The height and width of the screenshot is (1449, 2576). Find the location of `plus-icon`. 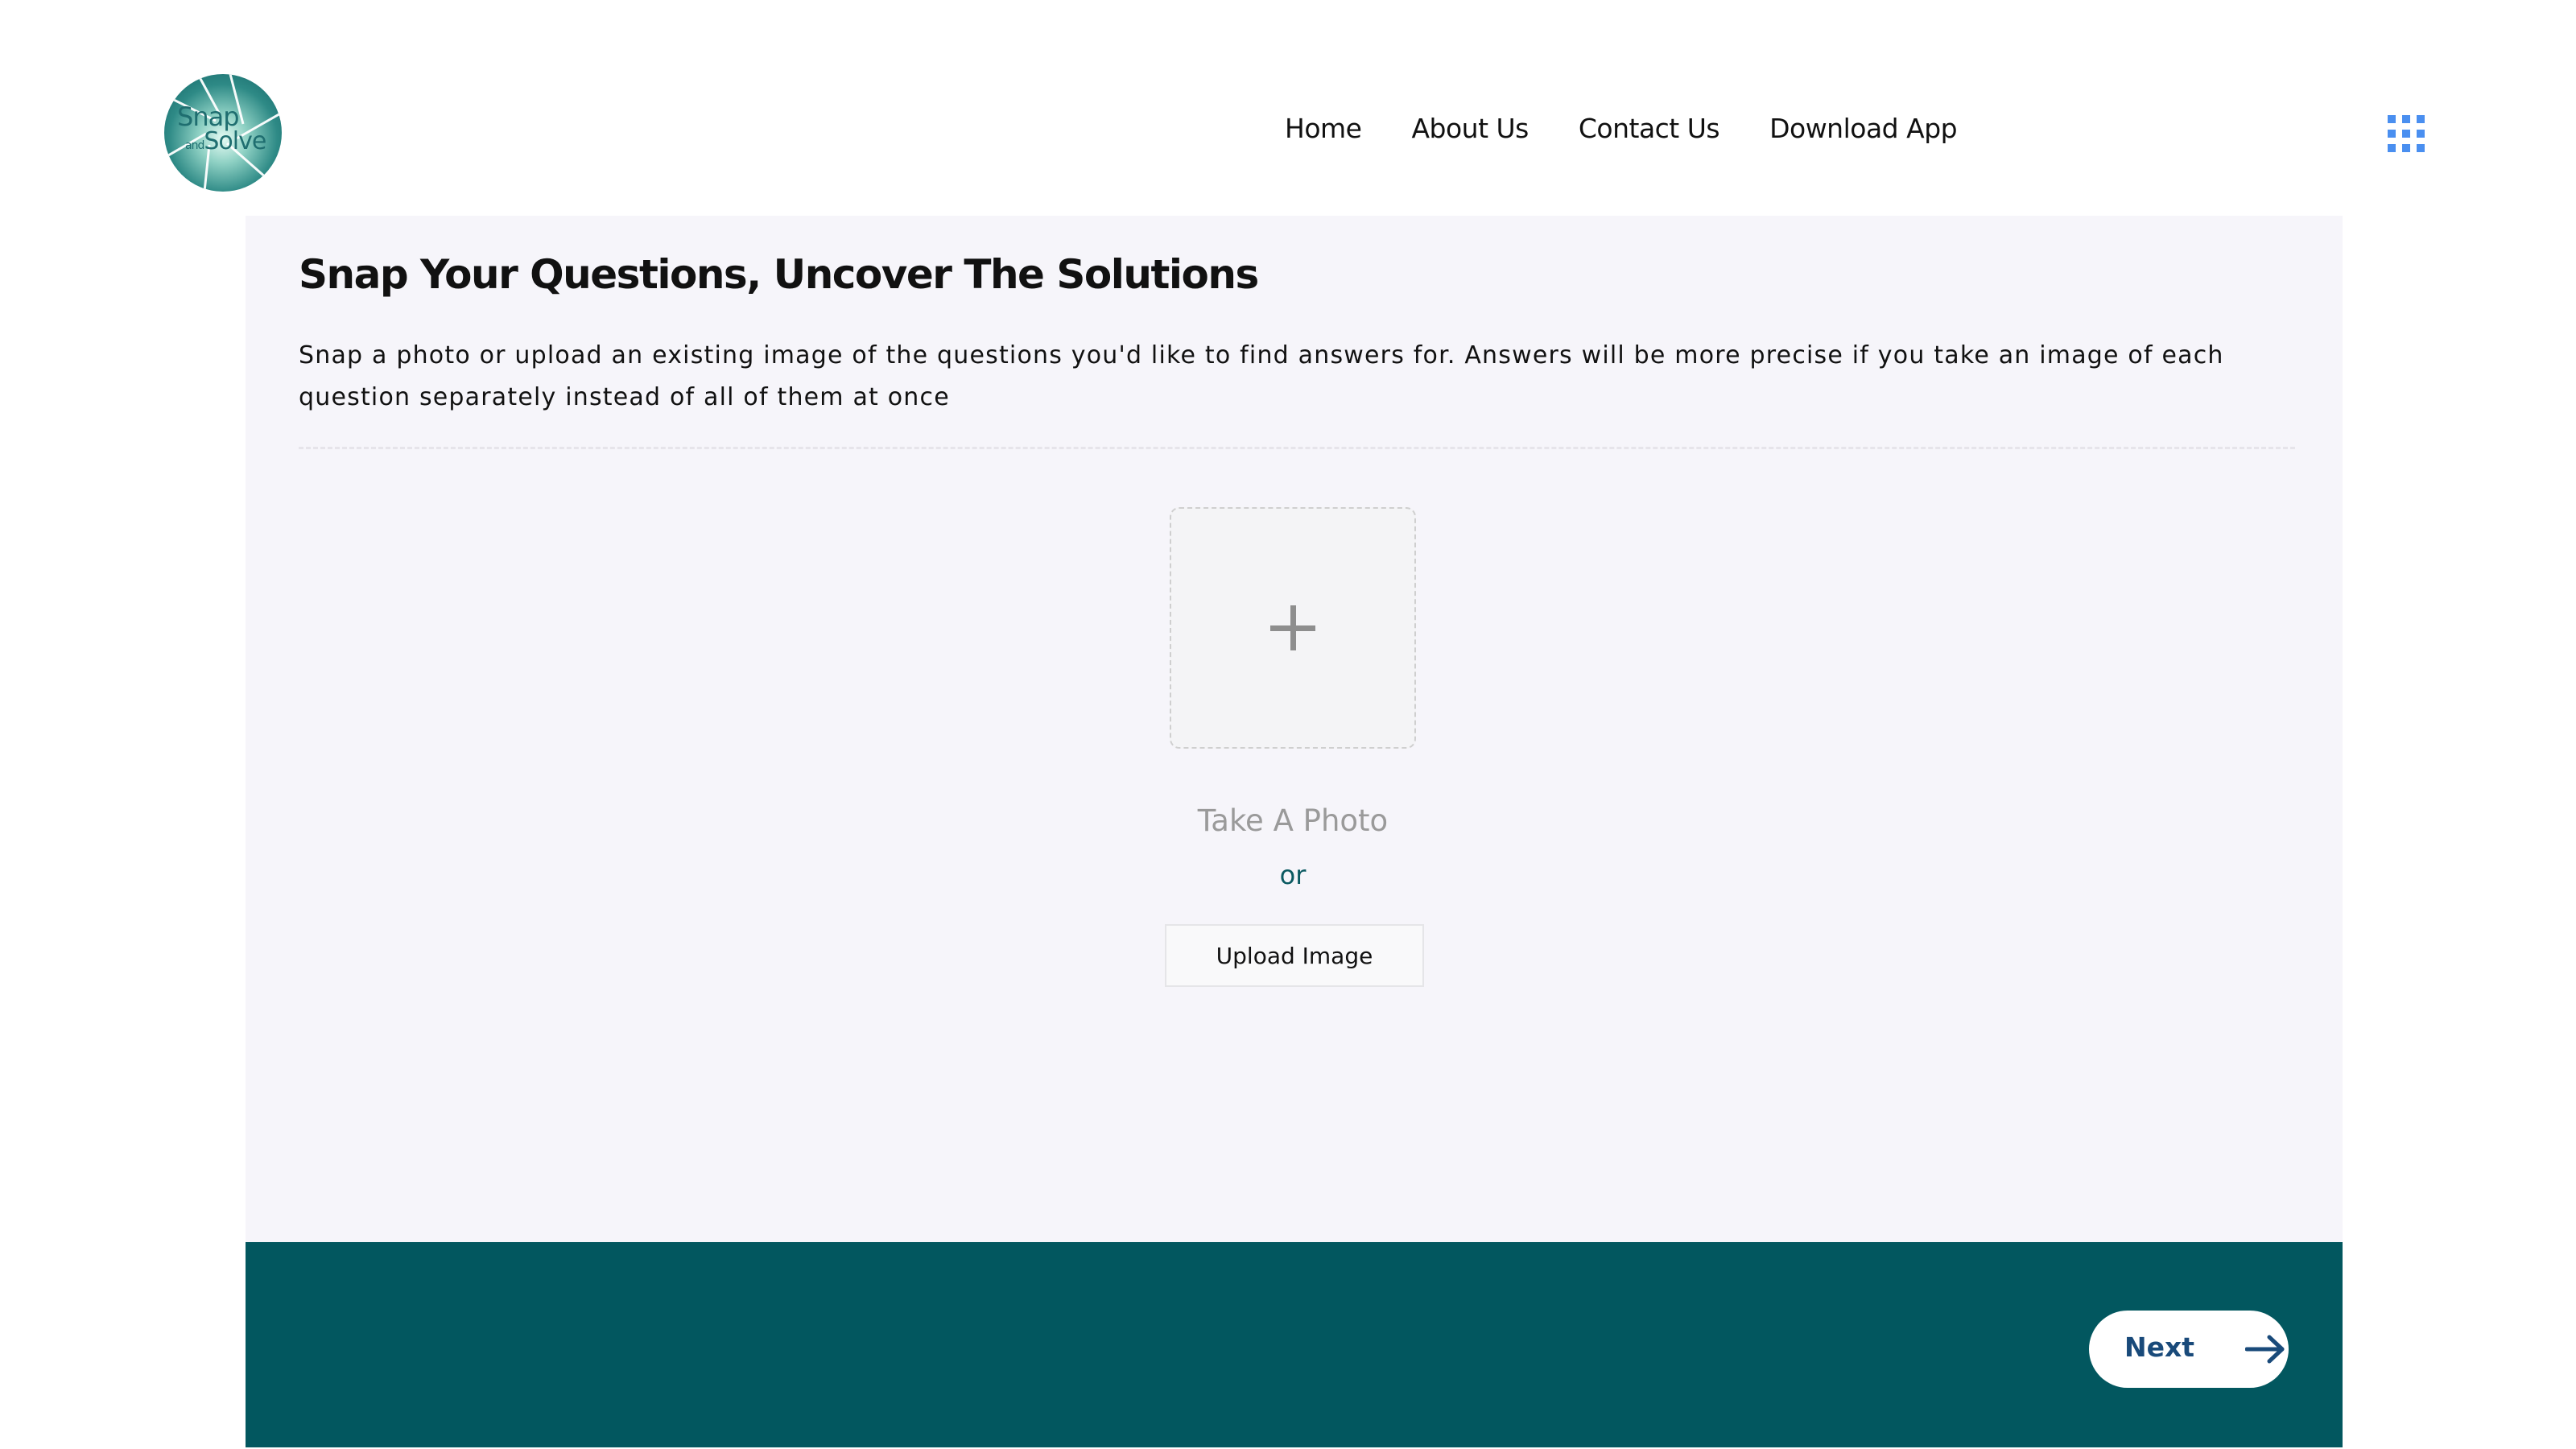

plus-icon is located at coordinates (1292, 627).